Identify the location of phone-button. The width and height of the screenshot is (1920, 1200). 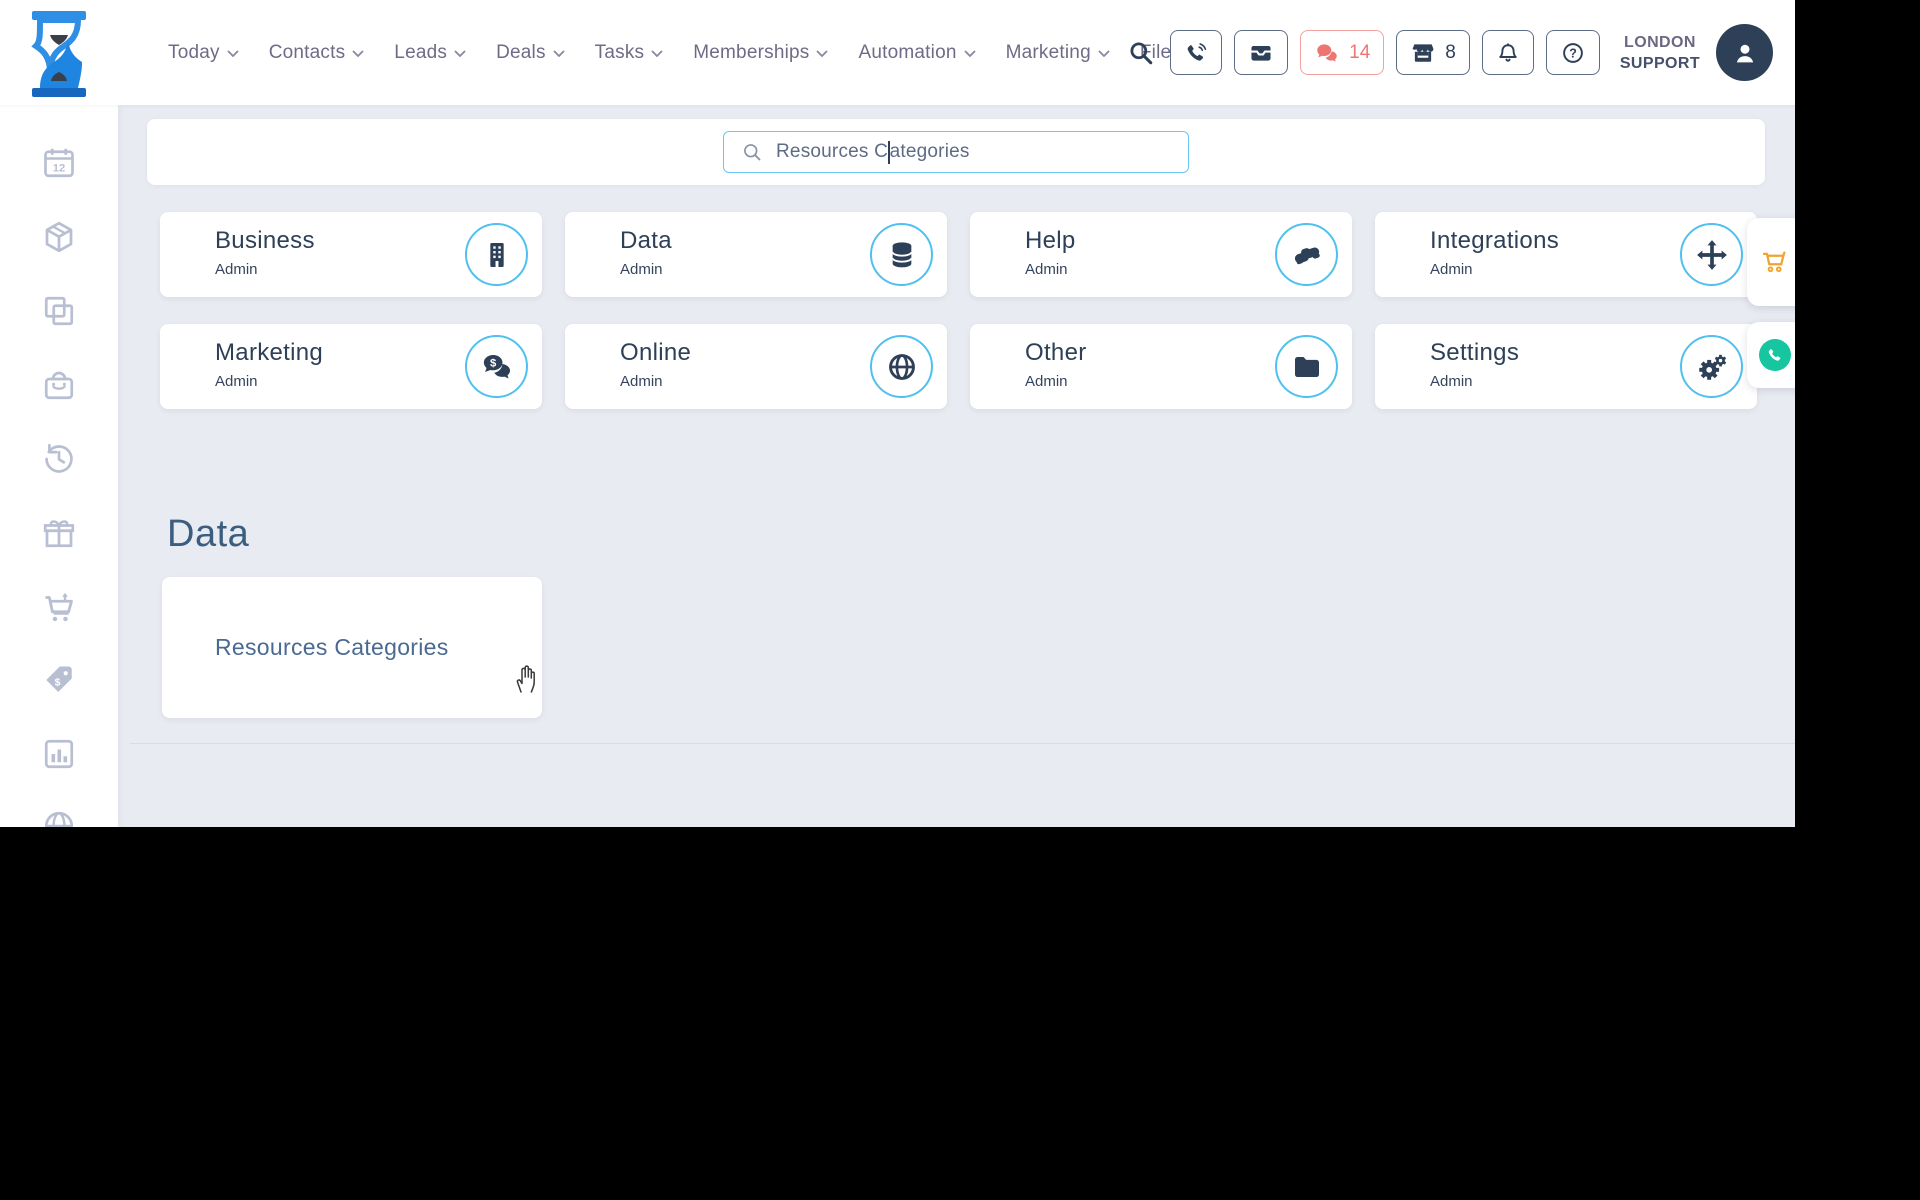
(1196, 52).